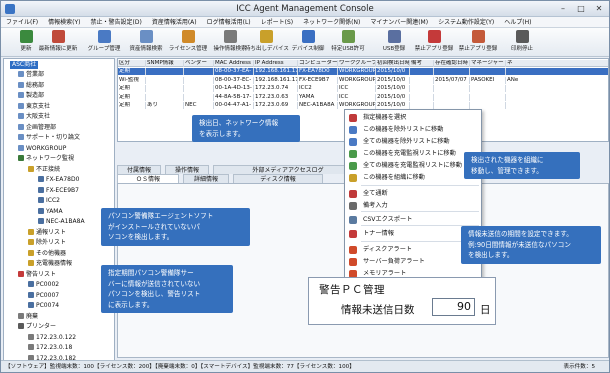 This screenshot has height=373, width=610. I want to click on context-menu-label: 全ての機器を除外リストに移動, so click(406, 141).